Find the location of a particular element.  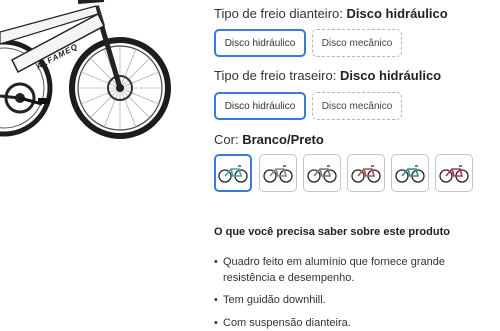

bullet-text: Com suspensão dianteira. is located at coordinates (287, 323).